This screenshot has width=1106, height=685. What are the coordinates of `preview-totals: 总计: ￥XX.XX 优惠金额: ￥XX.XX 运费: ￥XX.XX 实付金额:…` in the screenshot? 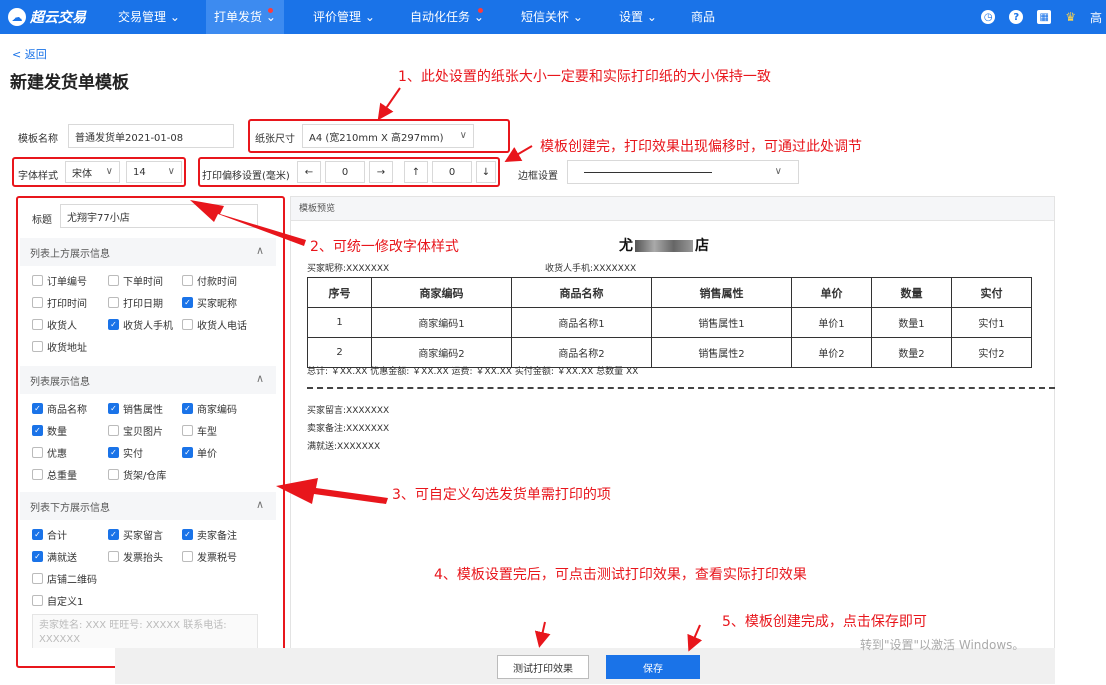 It's located at (473, 372).